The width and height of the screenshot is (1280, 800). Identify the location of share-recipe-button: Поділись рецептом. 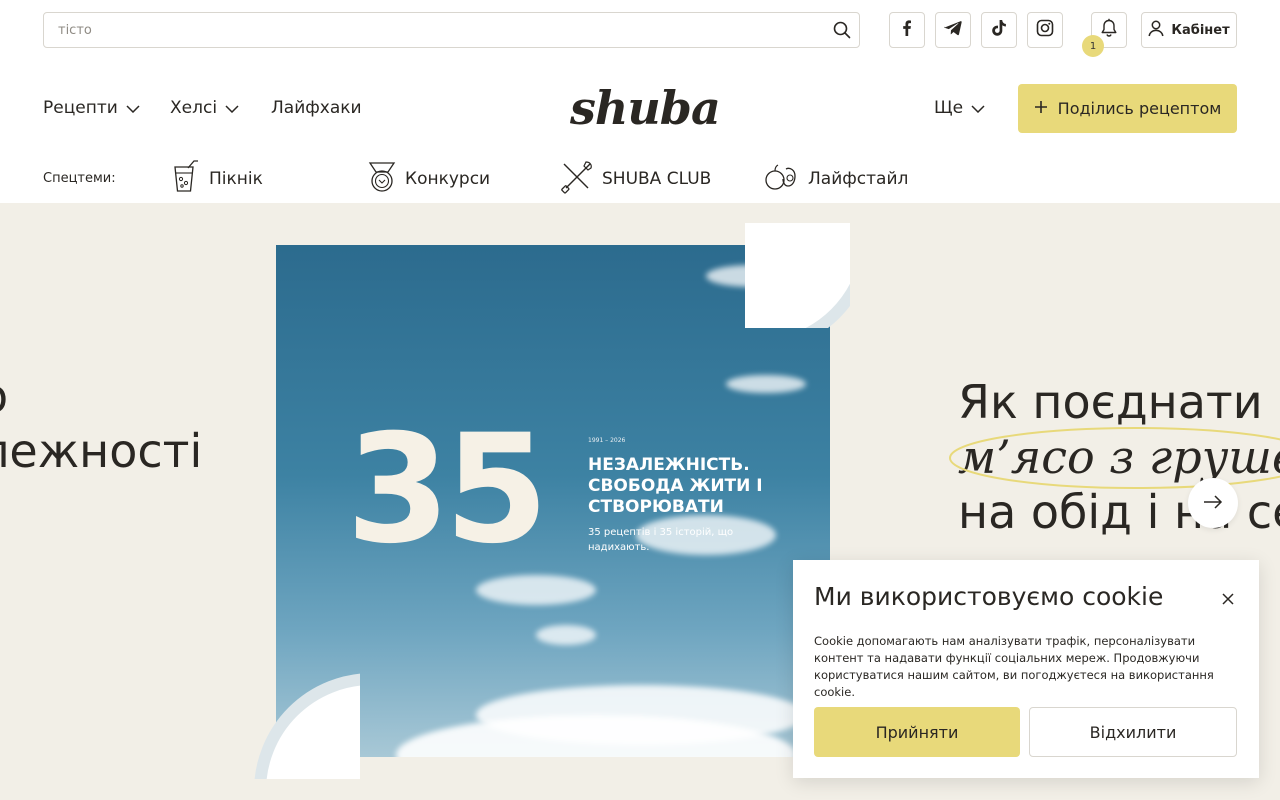
(1127, 108).